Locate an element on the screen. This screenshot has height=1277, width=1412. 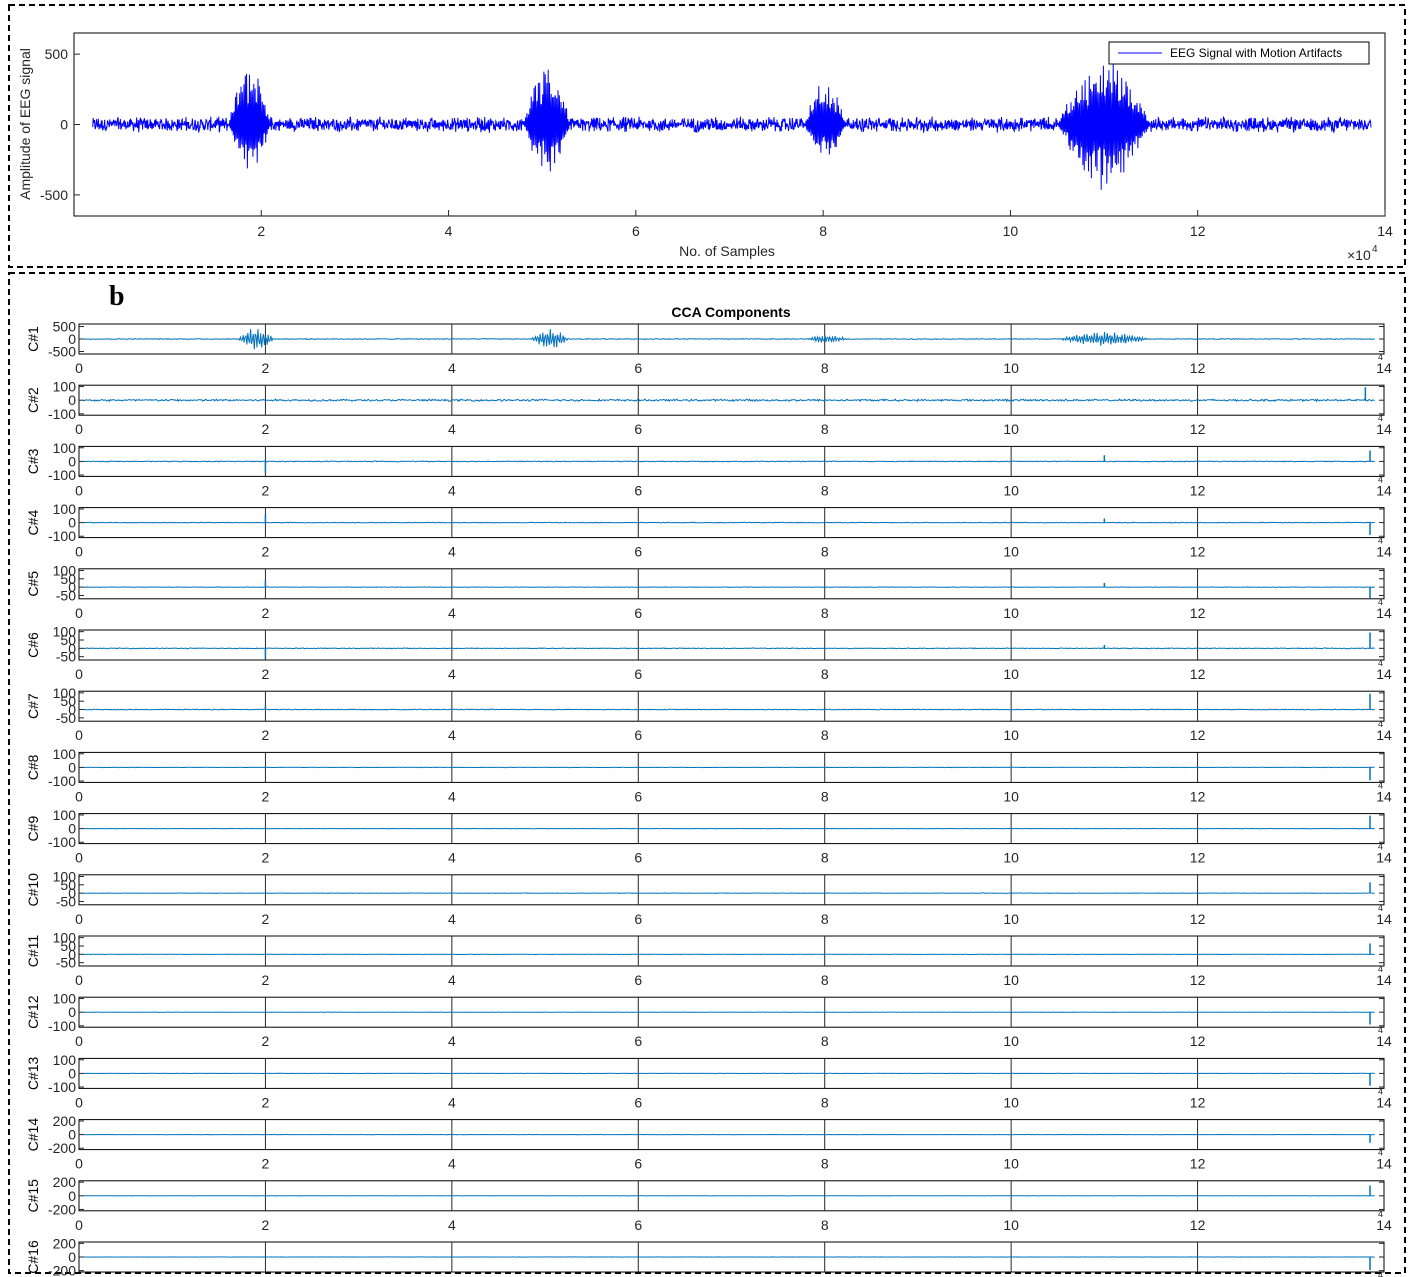
panel-a-x-tick-label: 14 is located at coordinates (1385, 231).